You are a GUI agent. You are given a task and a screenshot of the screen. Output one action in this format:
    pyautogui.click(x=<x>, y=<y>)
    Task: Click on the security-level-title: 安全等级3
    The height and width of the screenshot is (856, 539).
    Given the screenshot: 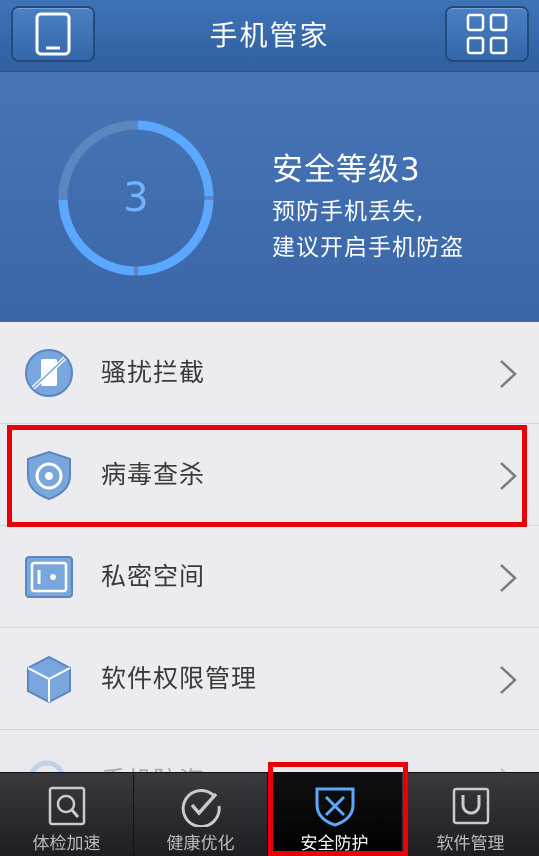 What is the action you would take?
    pyautogui.click(x=346, y=170)
    